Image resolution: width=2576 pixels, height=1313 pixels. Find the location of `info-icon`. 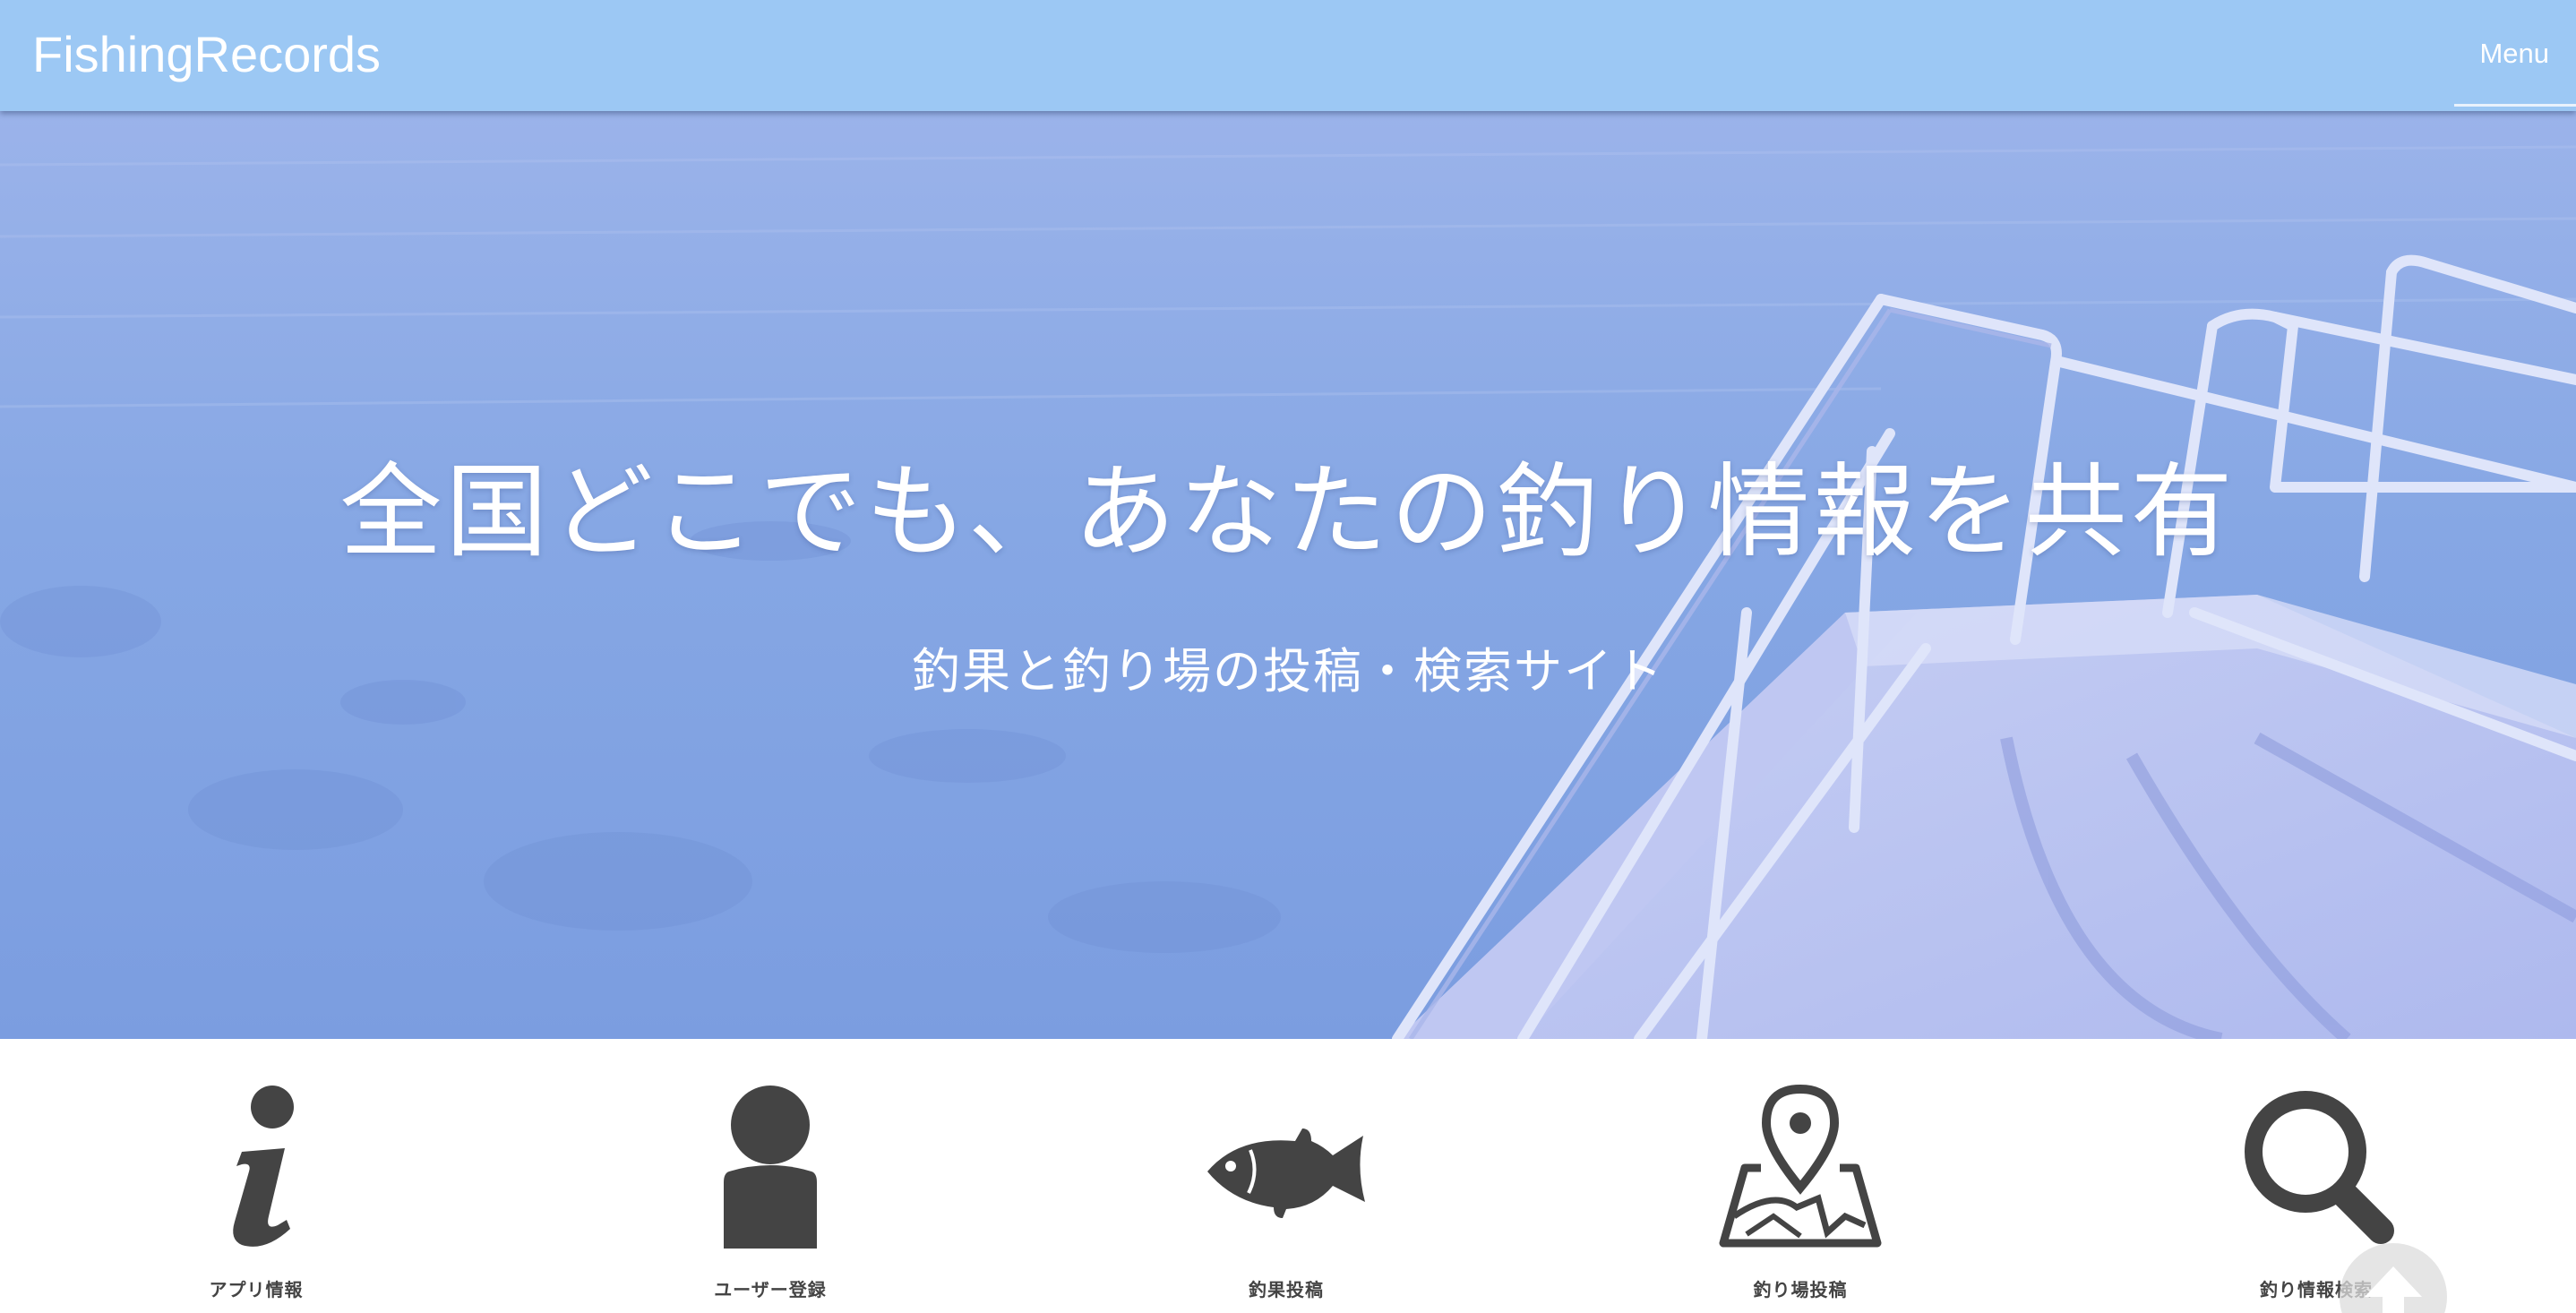

info-icon is located at coordinates (263, 1166).